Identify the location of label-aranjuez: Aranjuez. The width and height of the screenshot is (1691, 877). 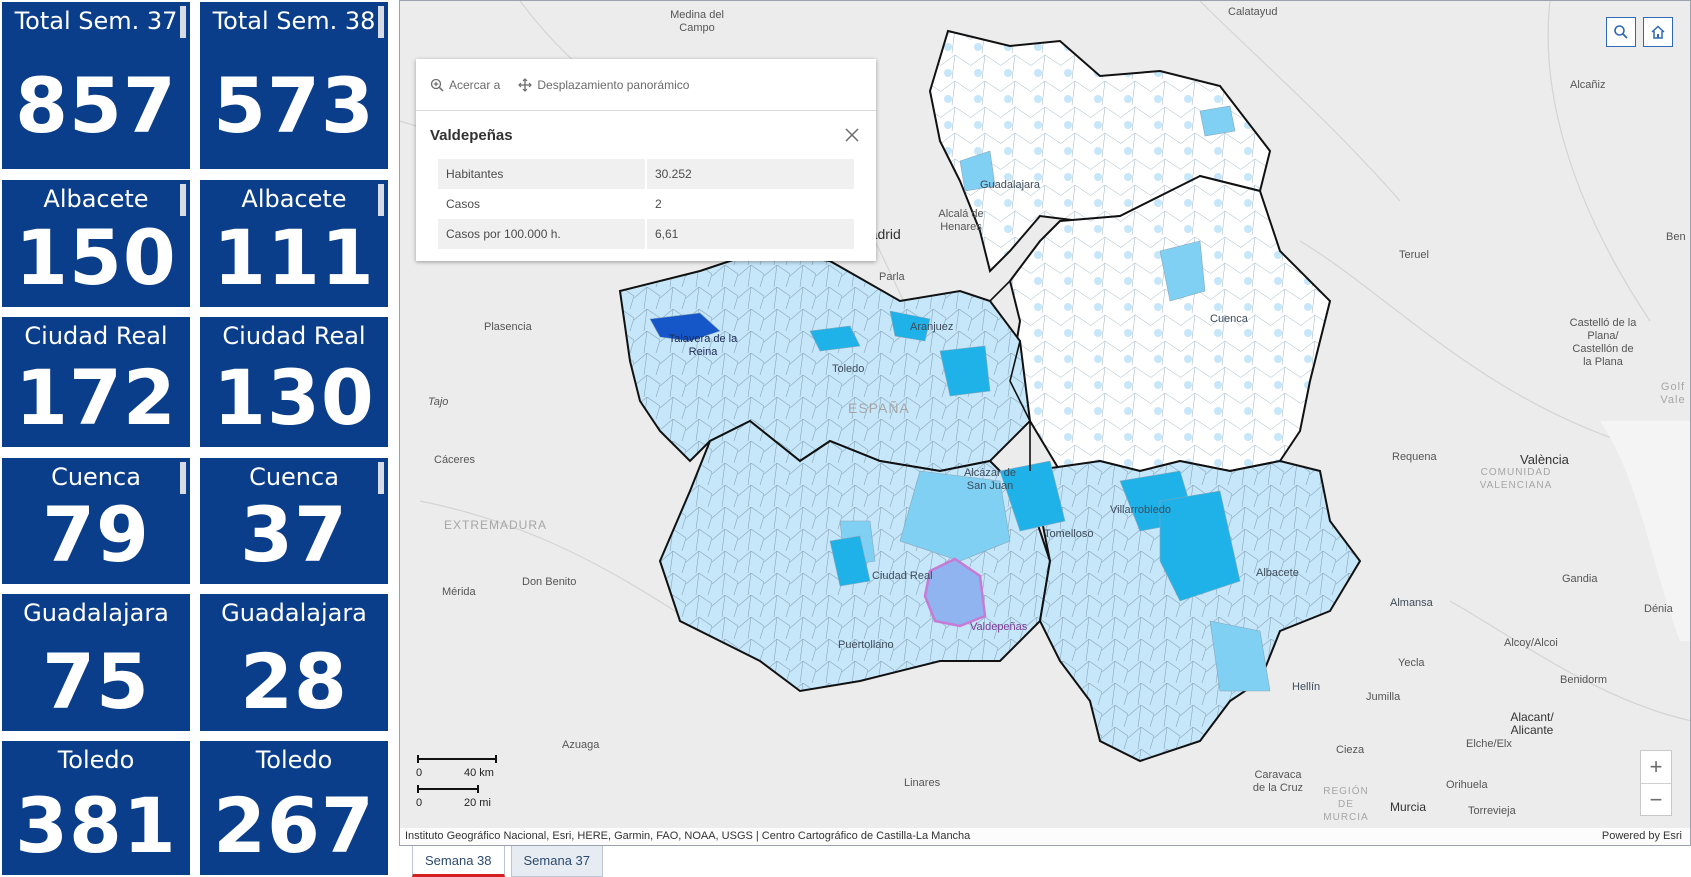
(932, 327).